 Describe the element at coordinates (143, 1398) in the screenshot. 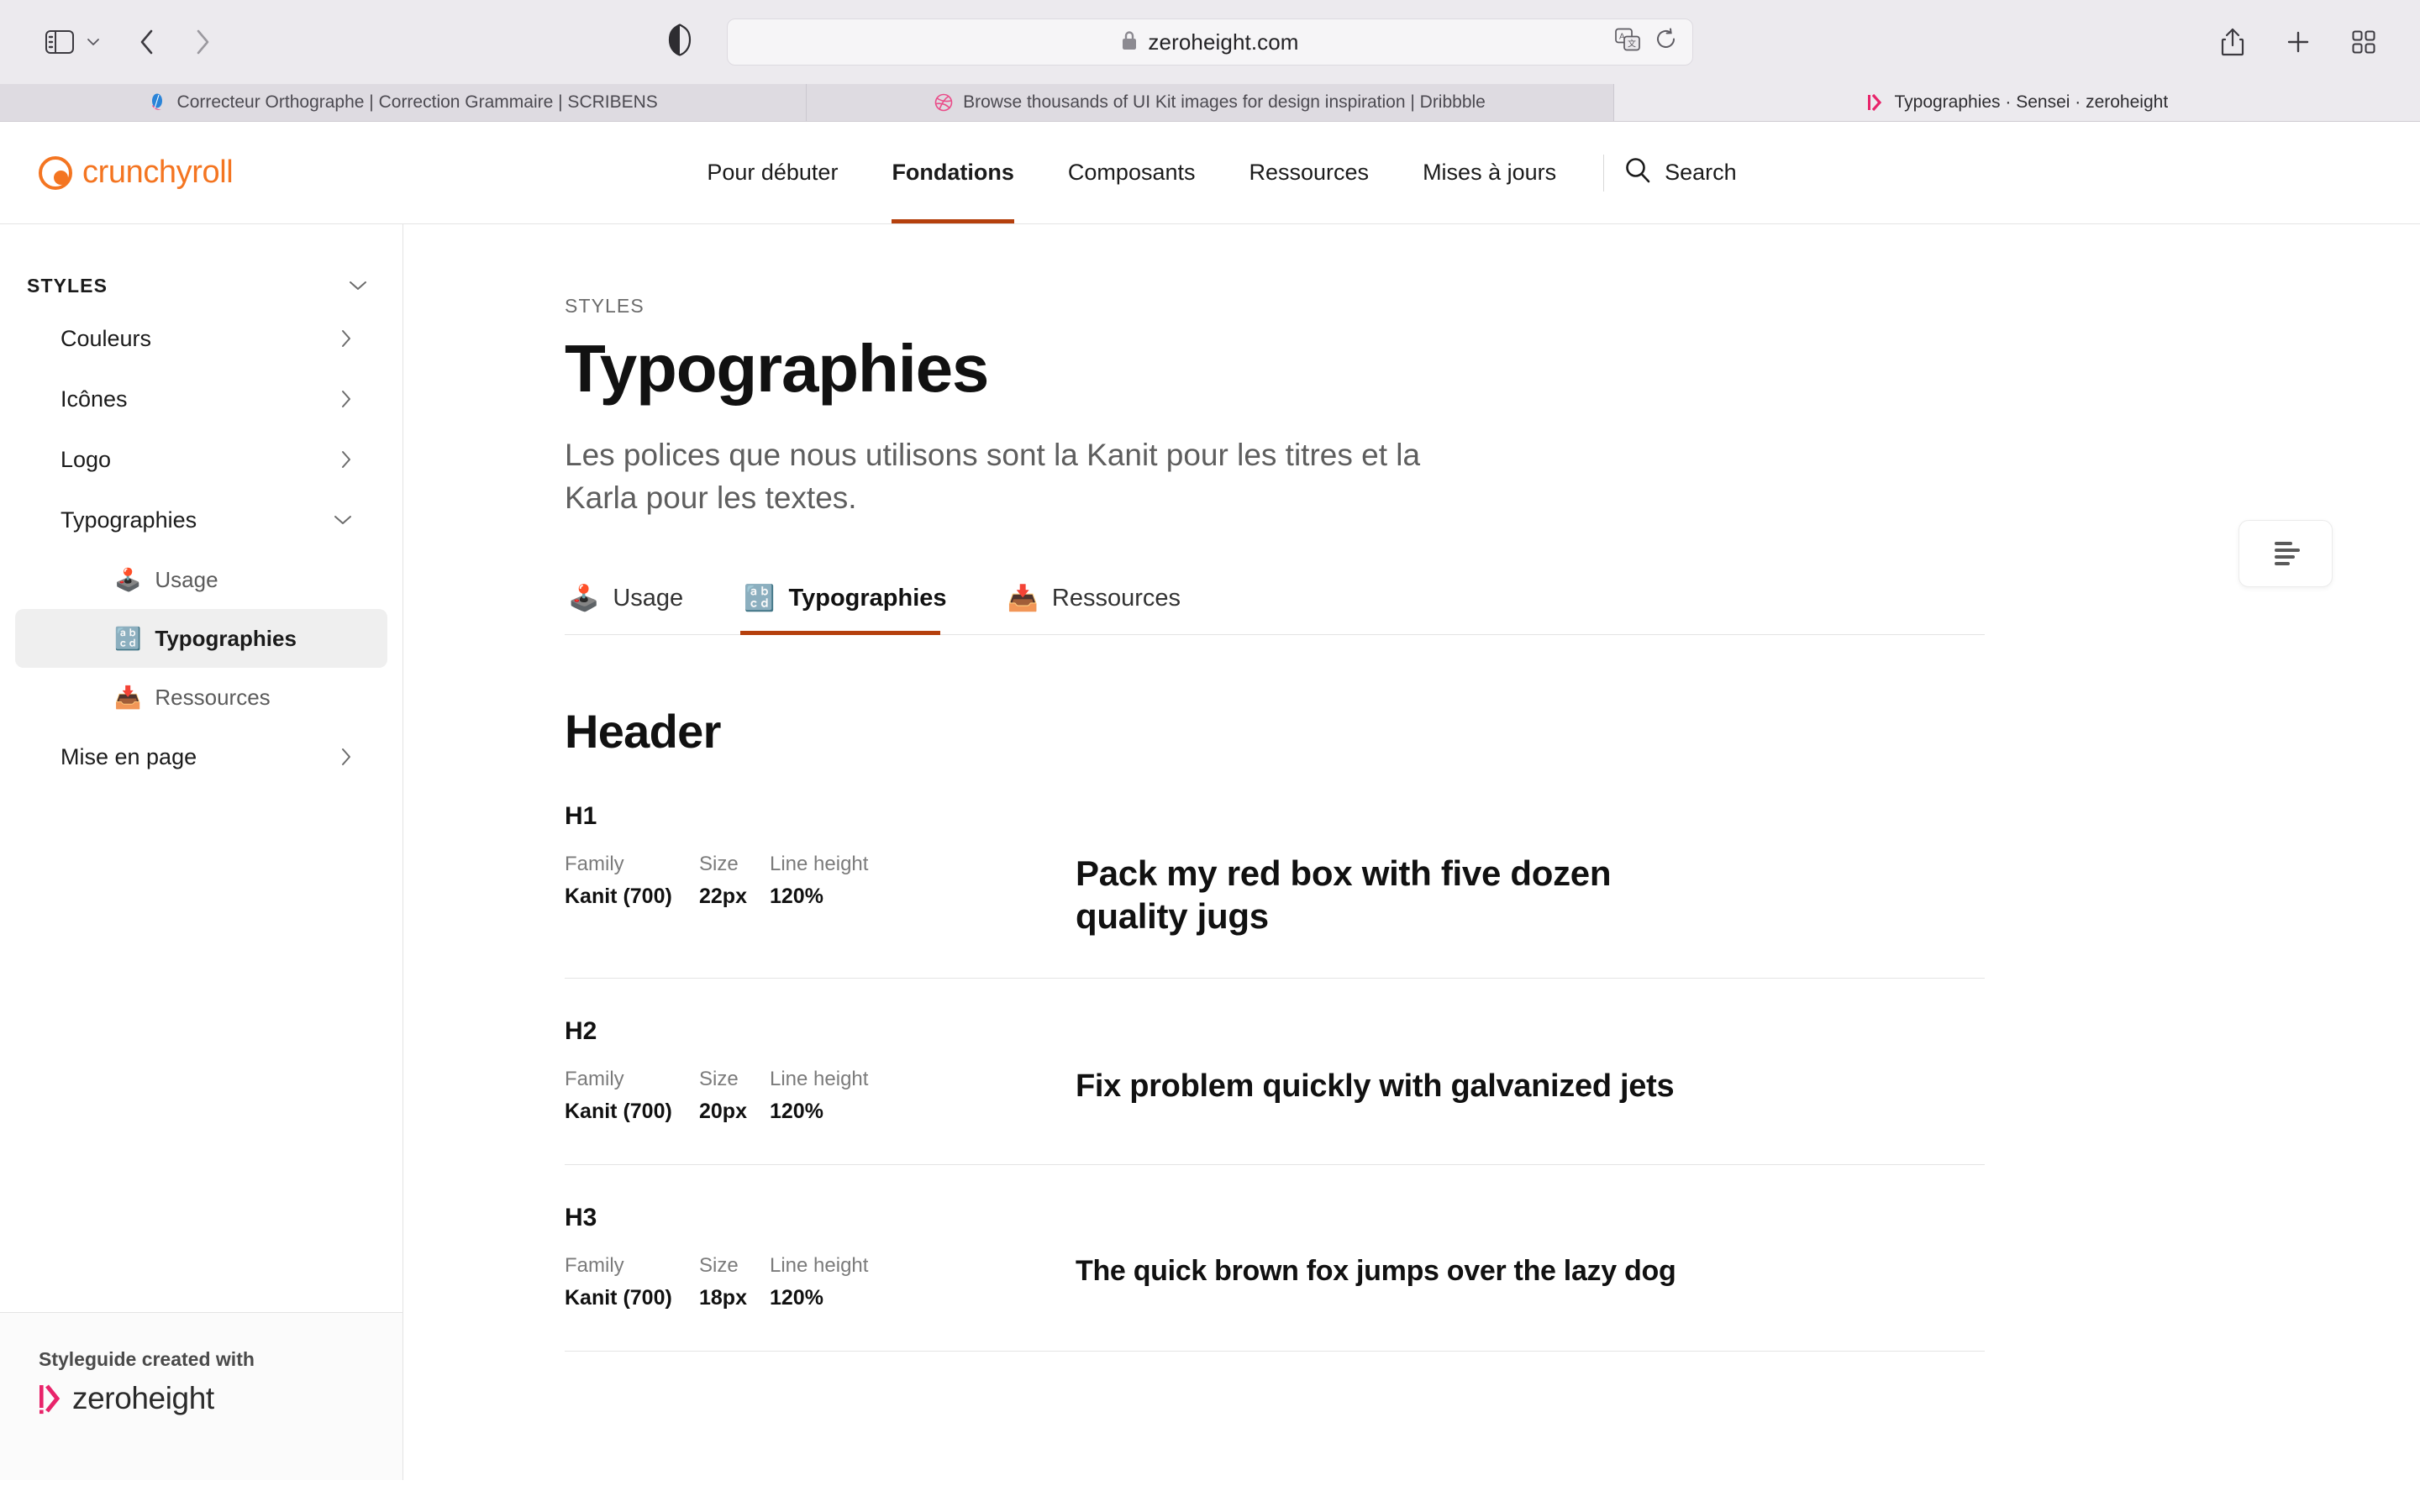

I see `zeroheight-wordmark: zeroheight` at that location.